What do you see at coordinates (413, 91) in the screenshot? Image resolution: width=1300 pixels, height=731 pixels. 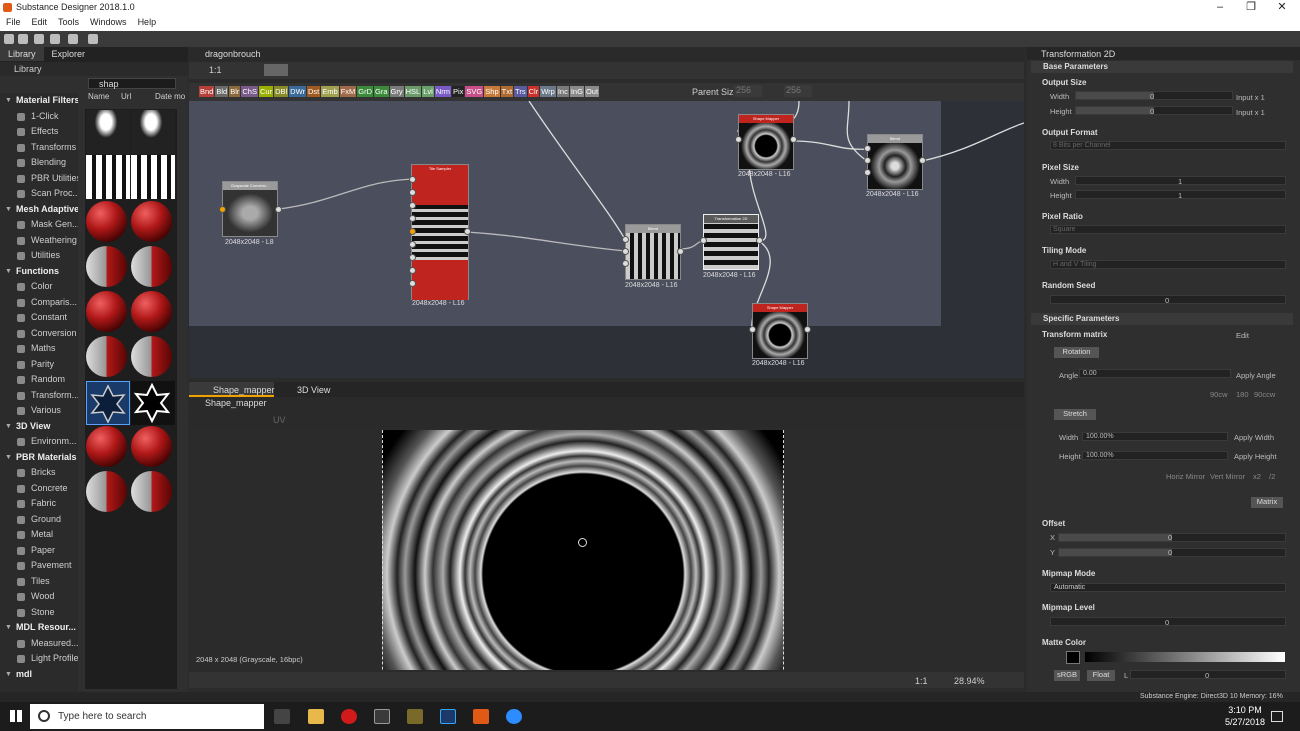 I see `node-chip: HSL` at bounding box center [413, 91].